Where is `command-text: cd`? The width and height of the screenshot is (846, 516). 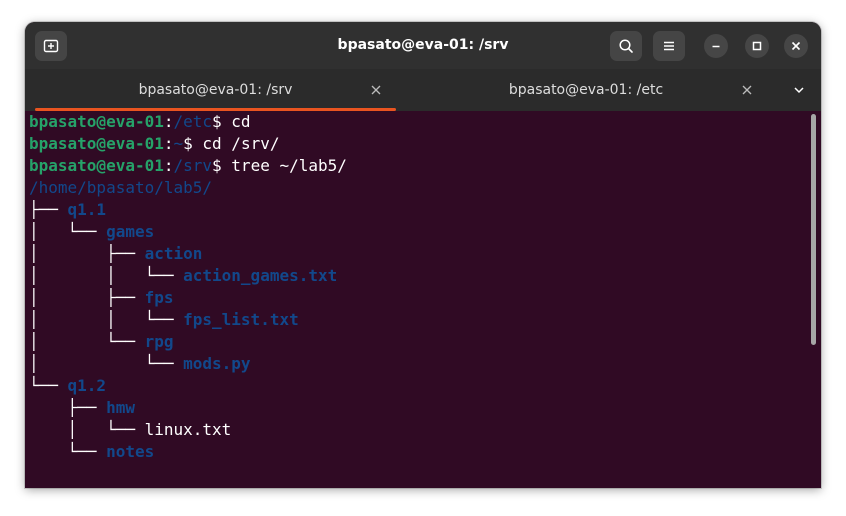 command-text: cd is located at coordinates (241, 121).